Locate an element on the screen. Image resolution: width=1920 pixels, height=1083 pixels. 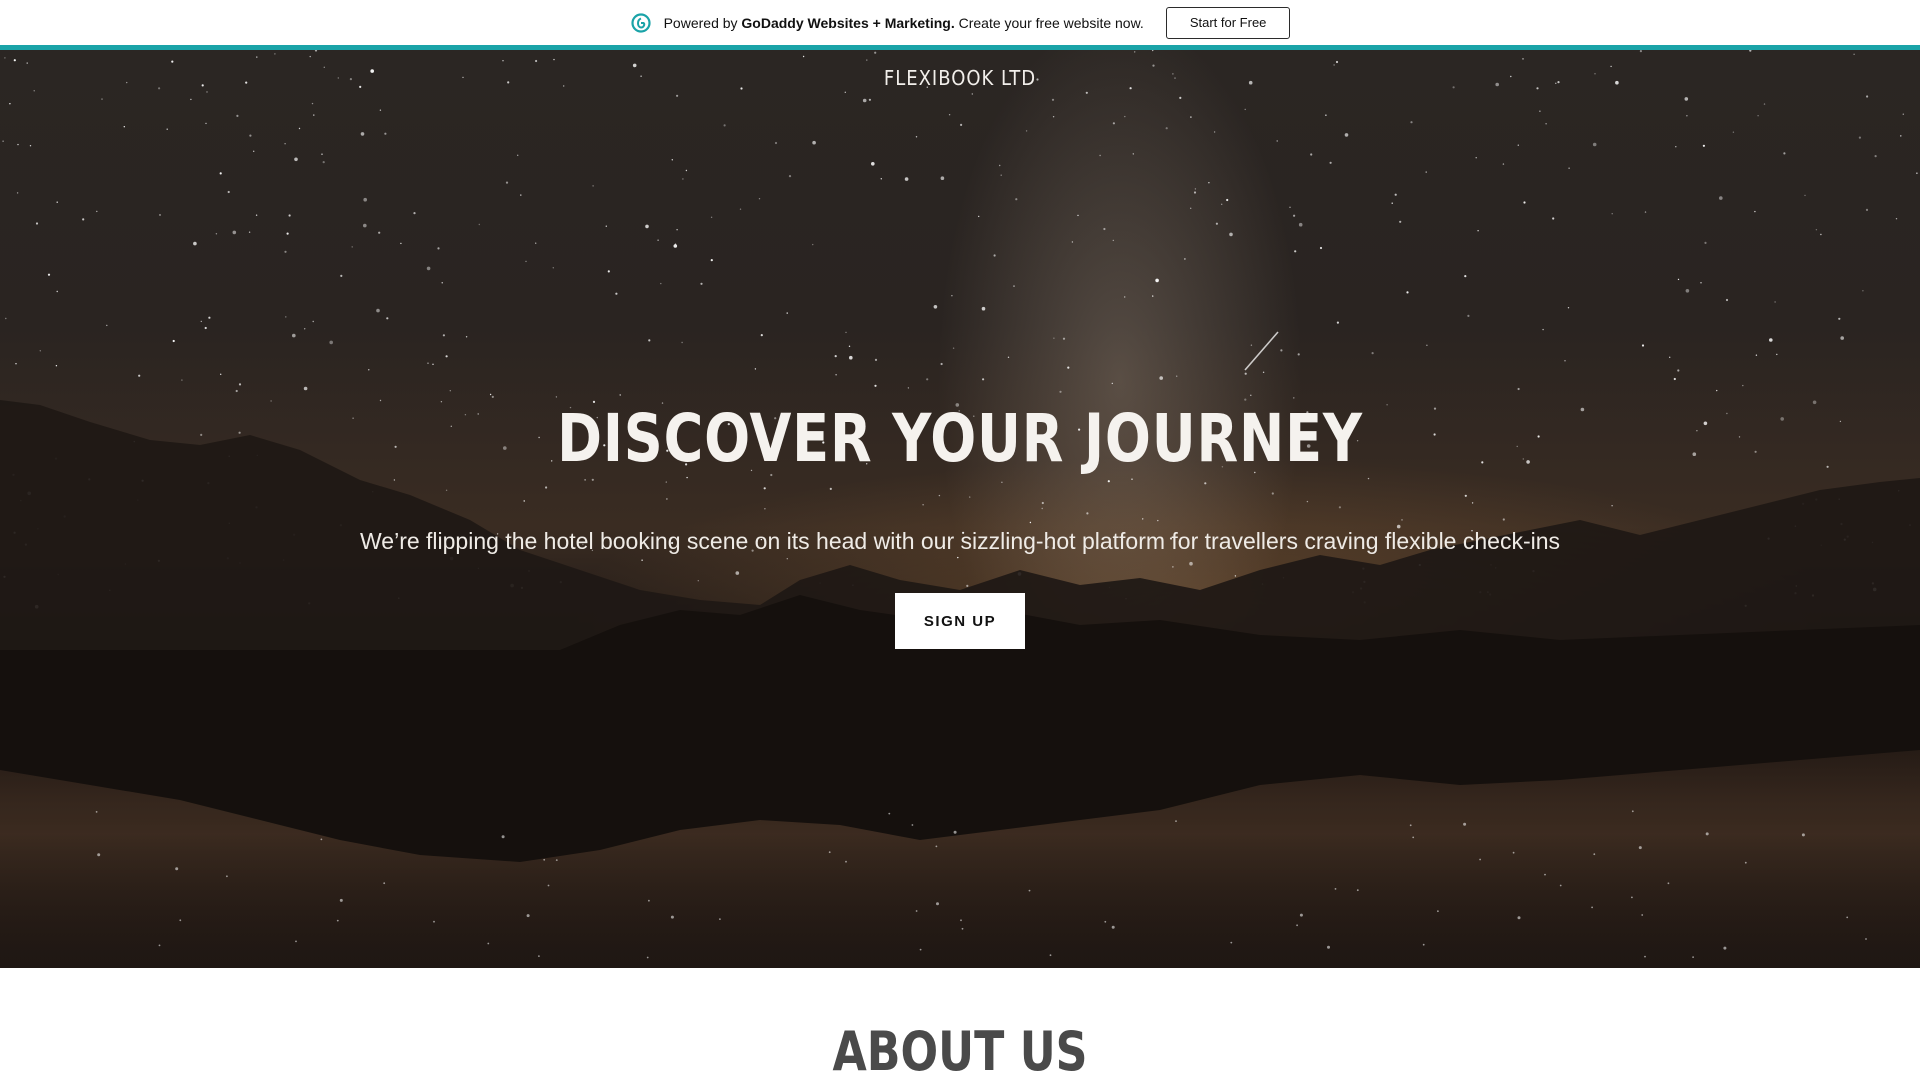
promo-suffix: Create your free website now. is located at coordinates (1049, 22).